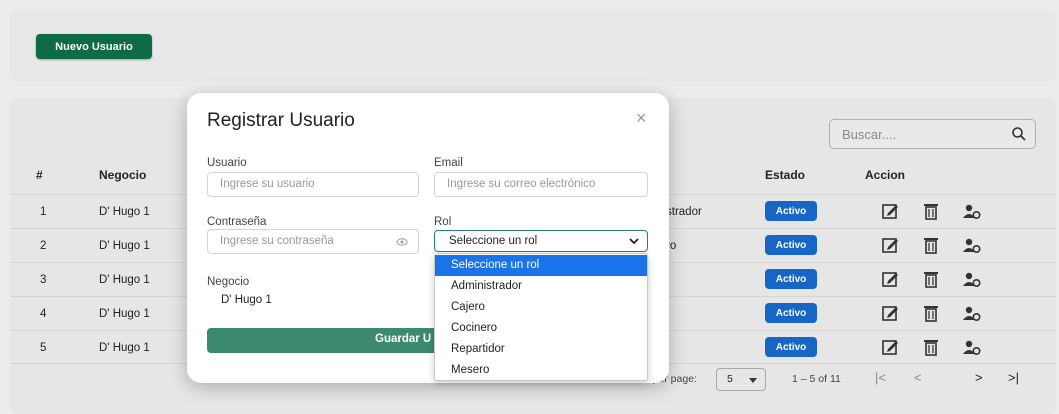 The width and height of the screenshot is (1059, 414). I want to click on rol-option-mesero: Mesero, so click(541, 370).